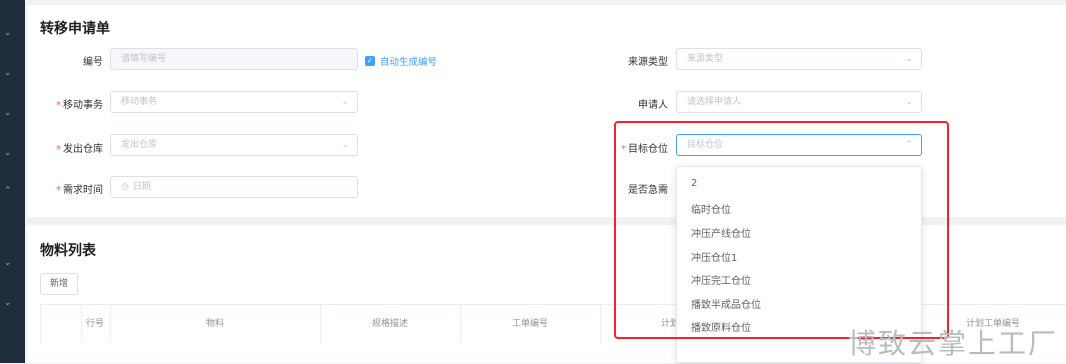 The width and height of the screenshot is (1066, 364). I want to click on applicant-label: 申请人, so click(653, 105).